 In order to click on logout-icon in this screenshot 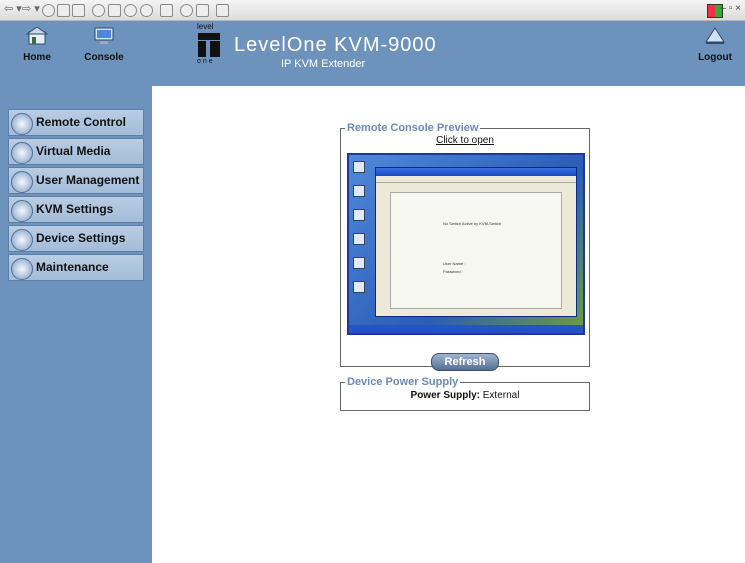, I will do `click(715, 35)`.